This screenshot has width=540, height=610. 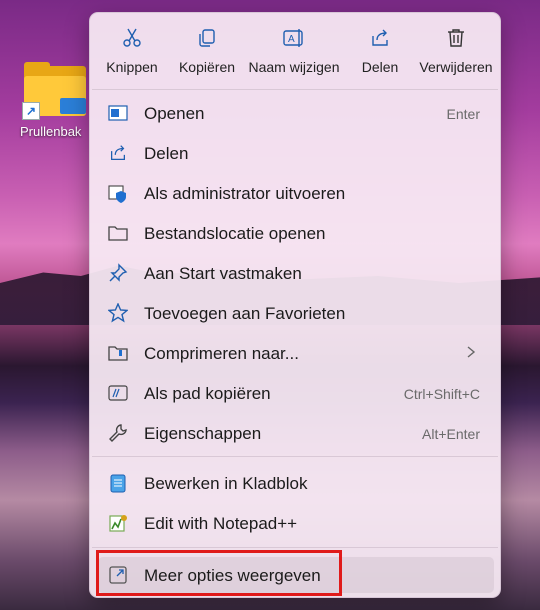 I want to click on wrench-icon, so click(x=118, y=433).